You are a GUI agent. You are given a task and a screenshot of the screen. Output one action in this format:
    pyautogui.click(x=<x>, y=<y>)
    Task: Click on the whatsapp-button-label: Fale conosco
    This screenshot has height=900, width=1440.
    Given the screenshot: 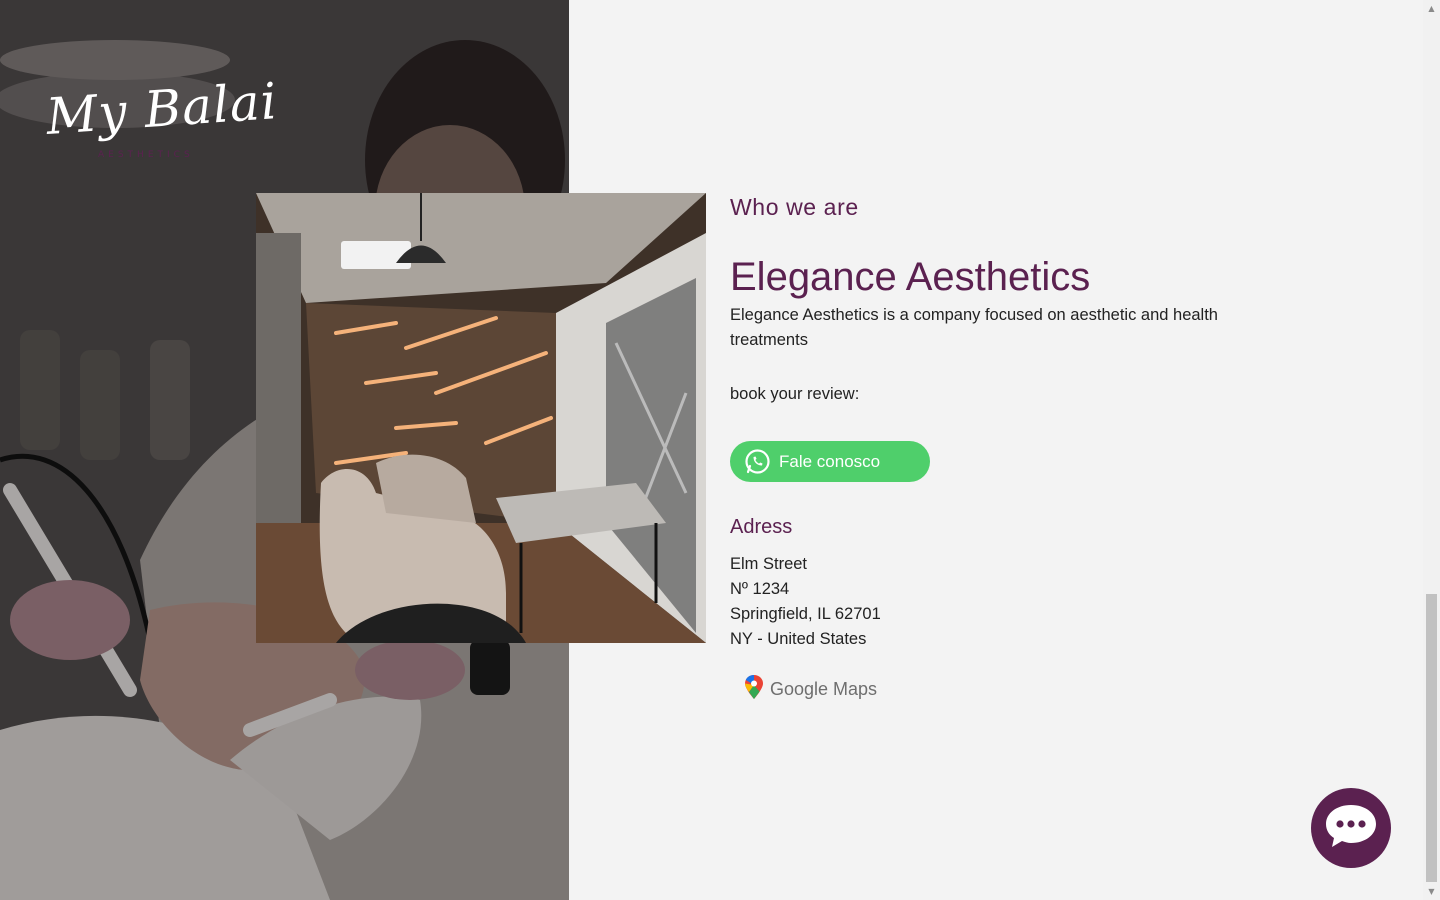 What is the action you would take?
    pyautogui.click(x=830, y=461)
    